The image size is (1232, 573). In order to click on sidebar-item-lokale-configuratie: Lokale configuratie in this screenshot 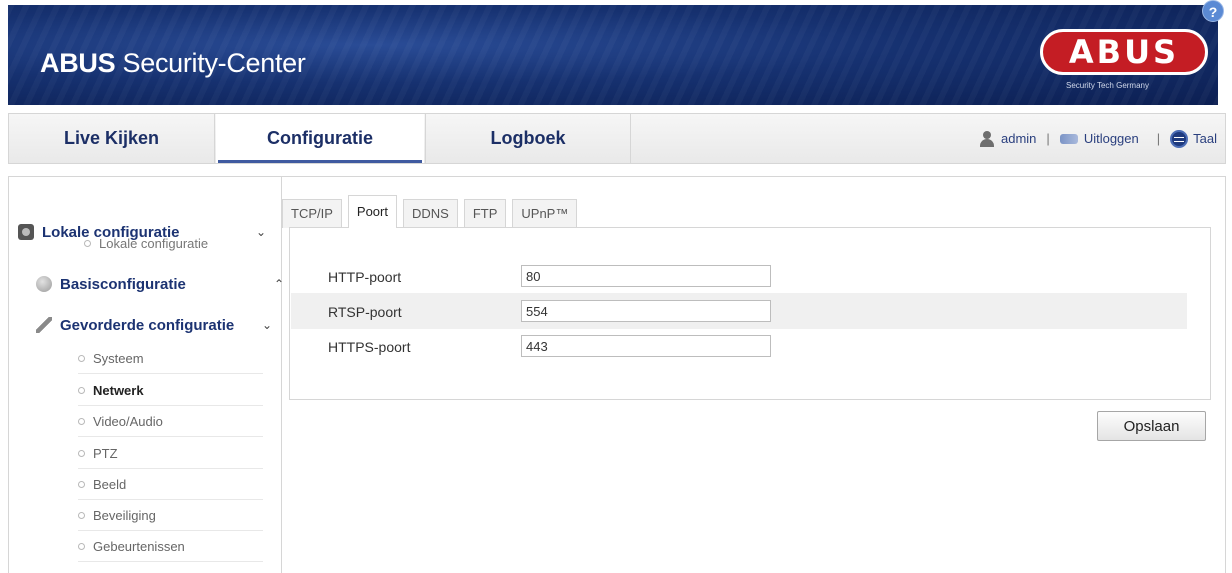, I will do `click(176, 243)`.